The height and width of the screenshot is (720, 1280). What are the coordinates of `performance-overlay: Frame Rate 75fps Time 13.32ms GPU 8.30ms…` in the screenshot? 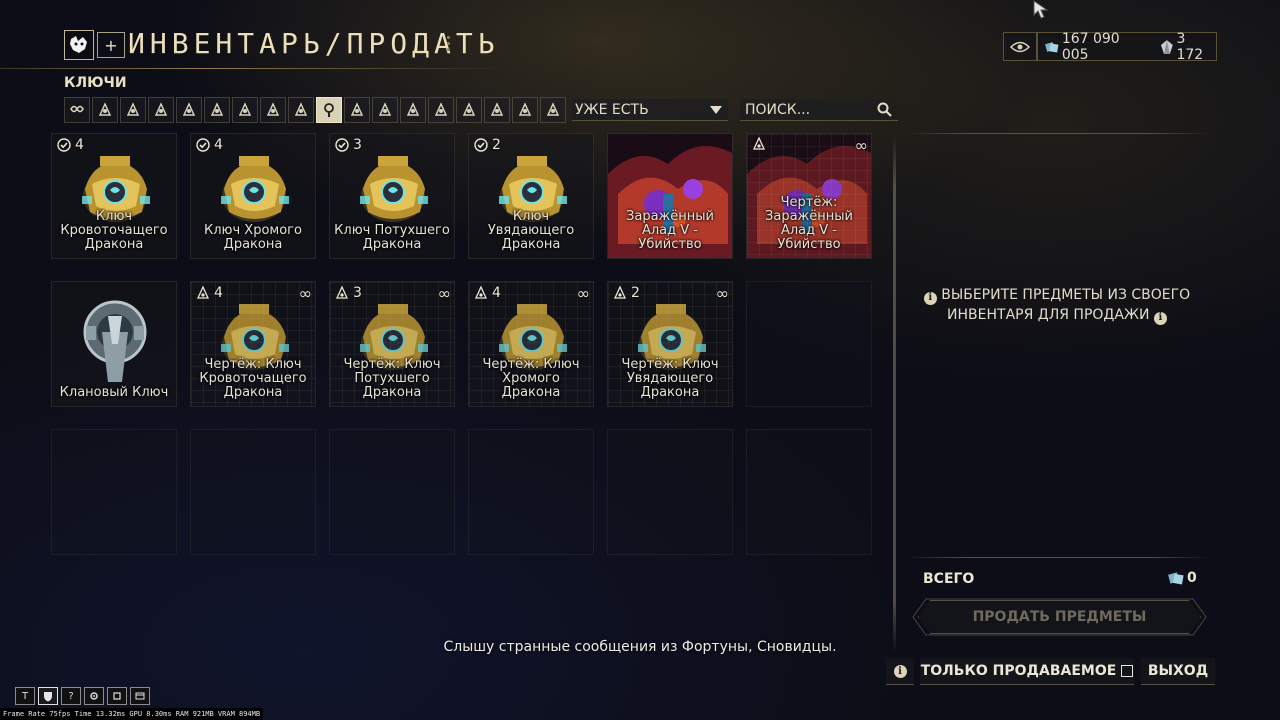 It's located at (132, 714).